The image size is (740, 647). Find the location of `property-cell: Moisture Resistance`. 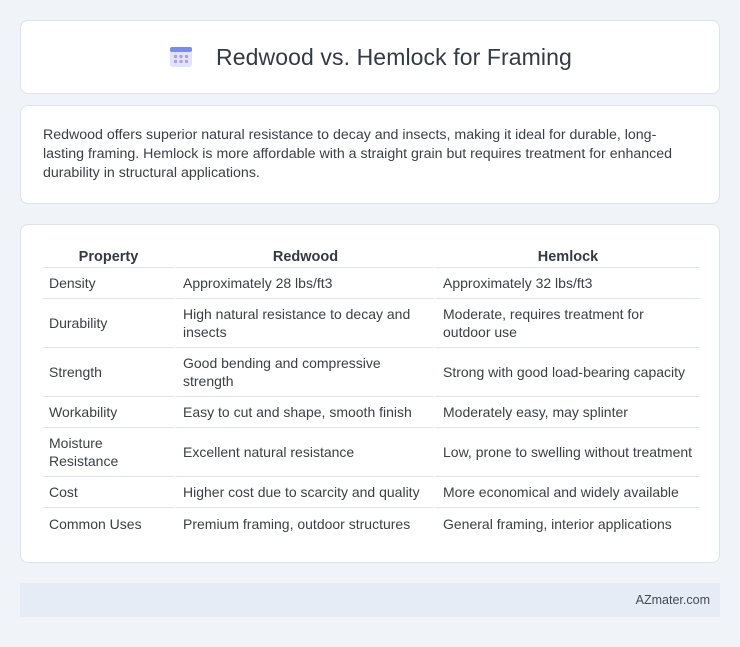

property-cell: Moisture Resistance is located at coordinates (108, 452).